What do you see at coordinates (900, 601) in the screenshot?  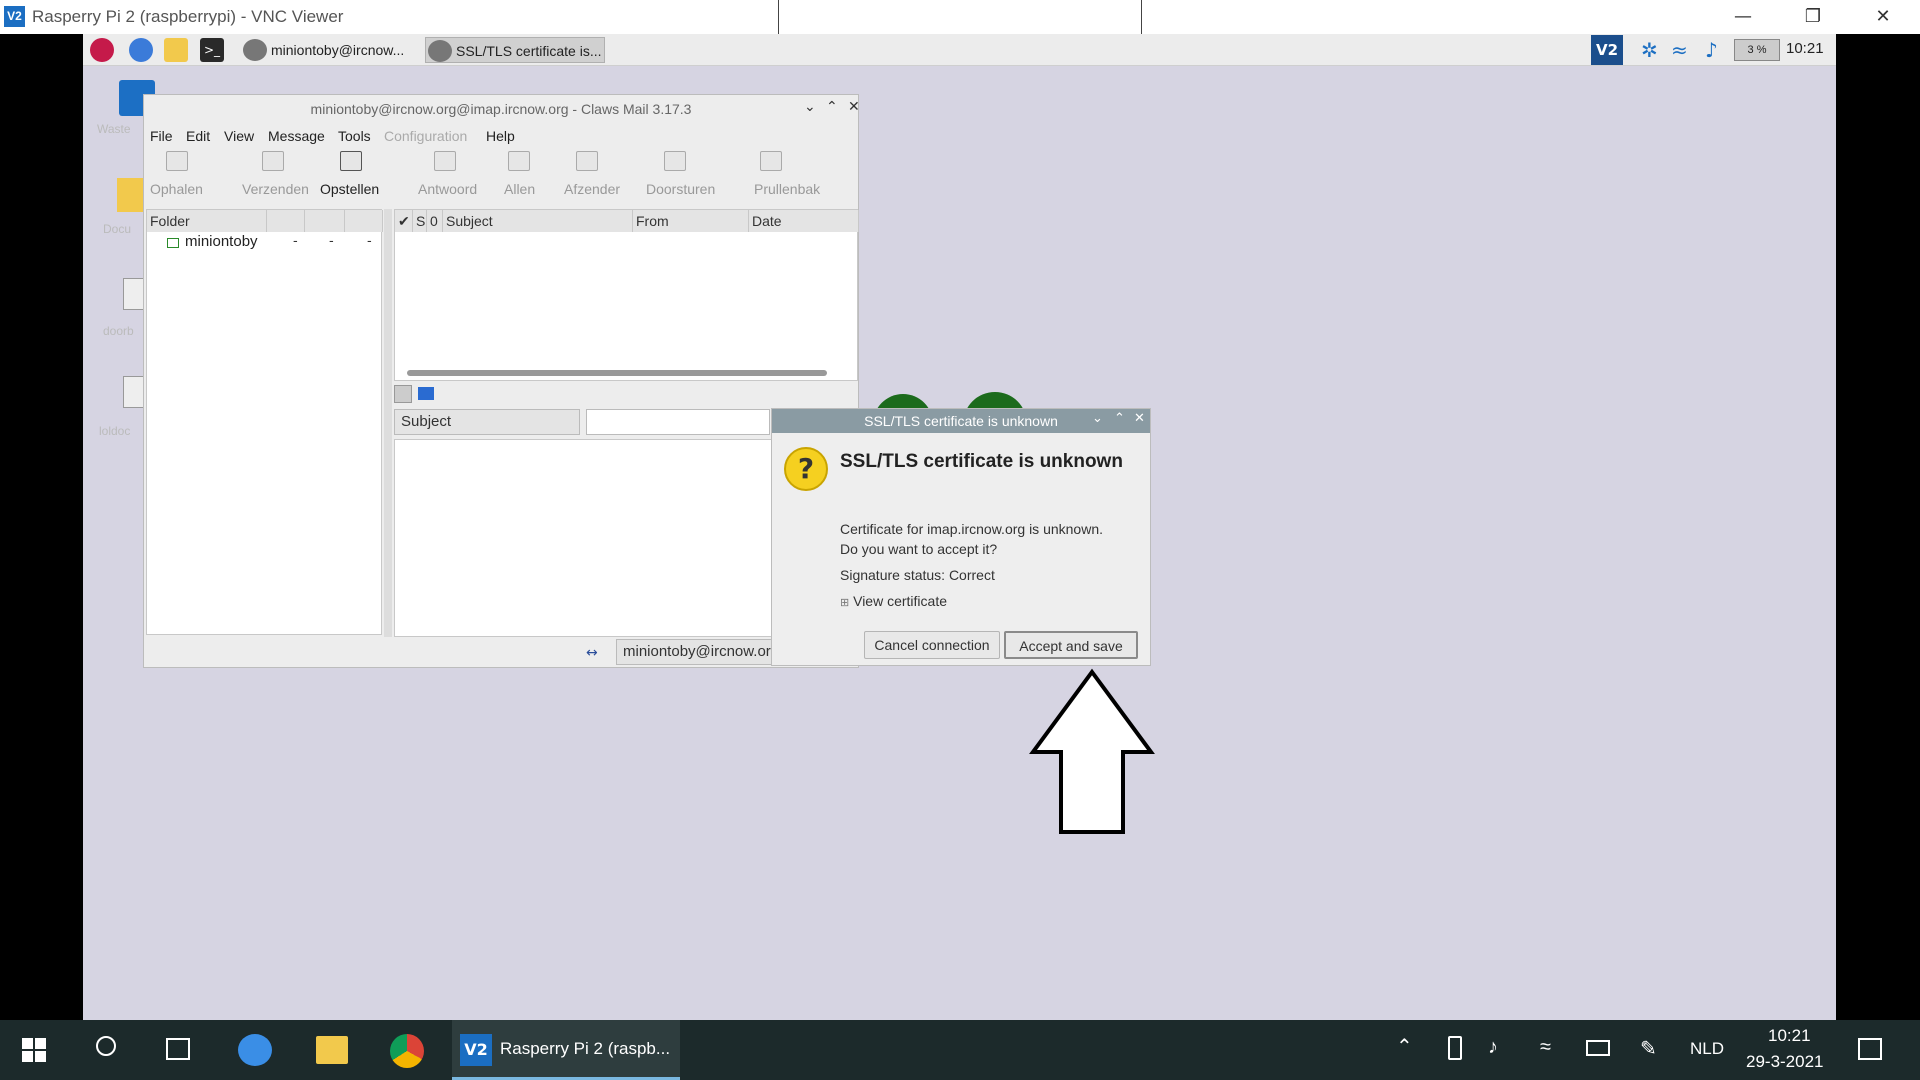 I see `expander-label: View certificate` at bounding box center [900, 601].